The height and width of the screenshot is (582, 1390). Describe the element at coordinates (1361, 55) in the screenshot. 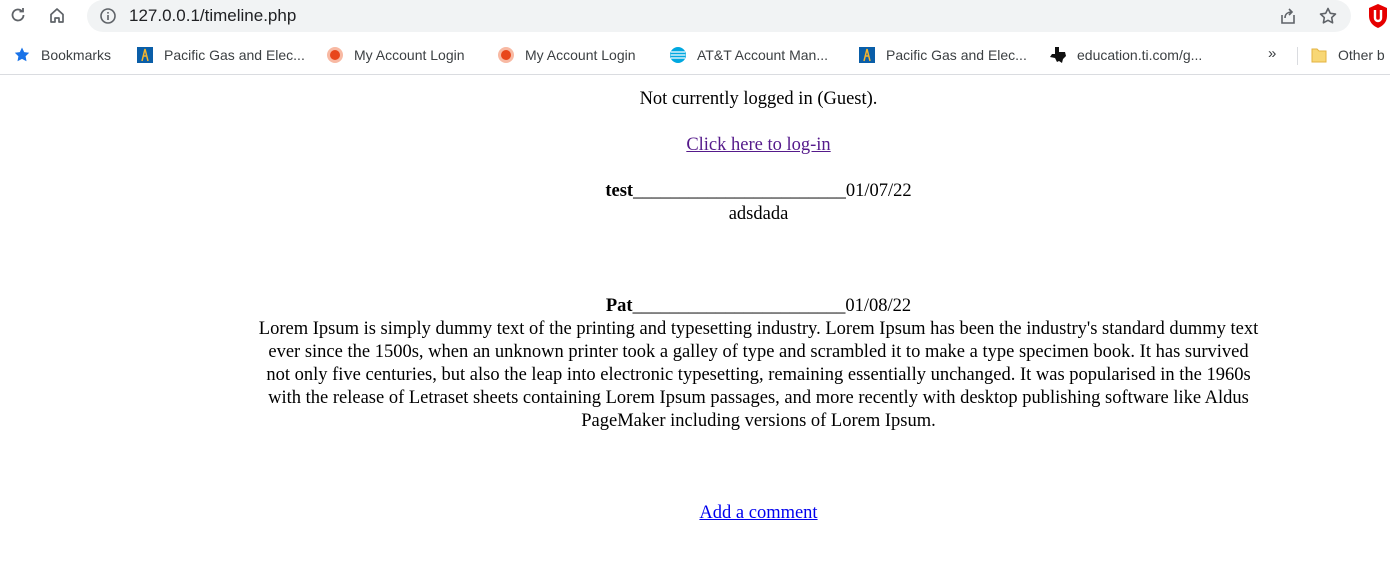

I see `other-bookmarks-label: Other b` at that location.